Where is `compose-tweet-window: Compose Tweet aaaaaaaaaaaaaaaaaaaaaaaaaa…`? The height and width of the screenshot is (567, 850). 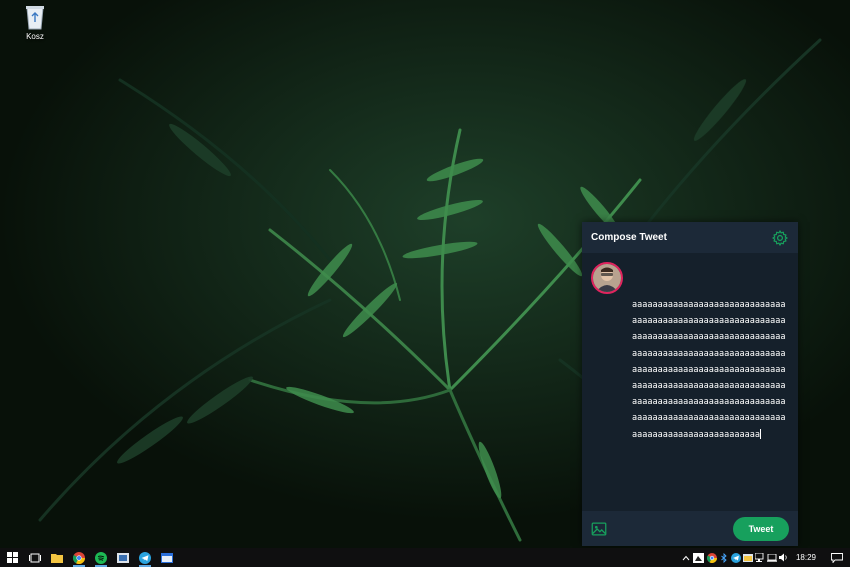
compose-tweet-window: Compose Tweet aaaaaaaaaaaaaaaaaaaaaaaaaa… is located at coordinates (690, 384).